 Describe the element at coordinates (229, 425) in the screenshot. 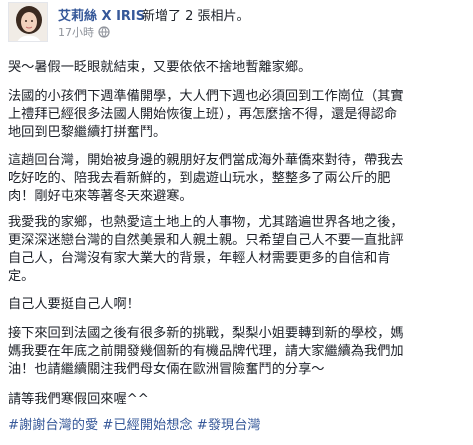

I see `hashtag-link: #發現台灣` at that location.